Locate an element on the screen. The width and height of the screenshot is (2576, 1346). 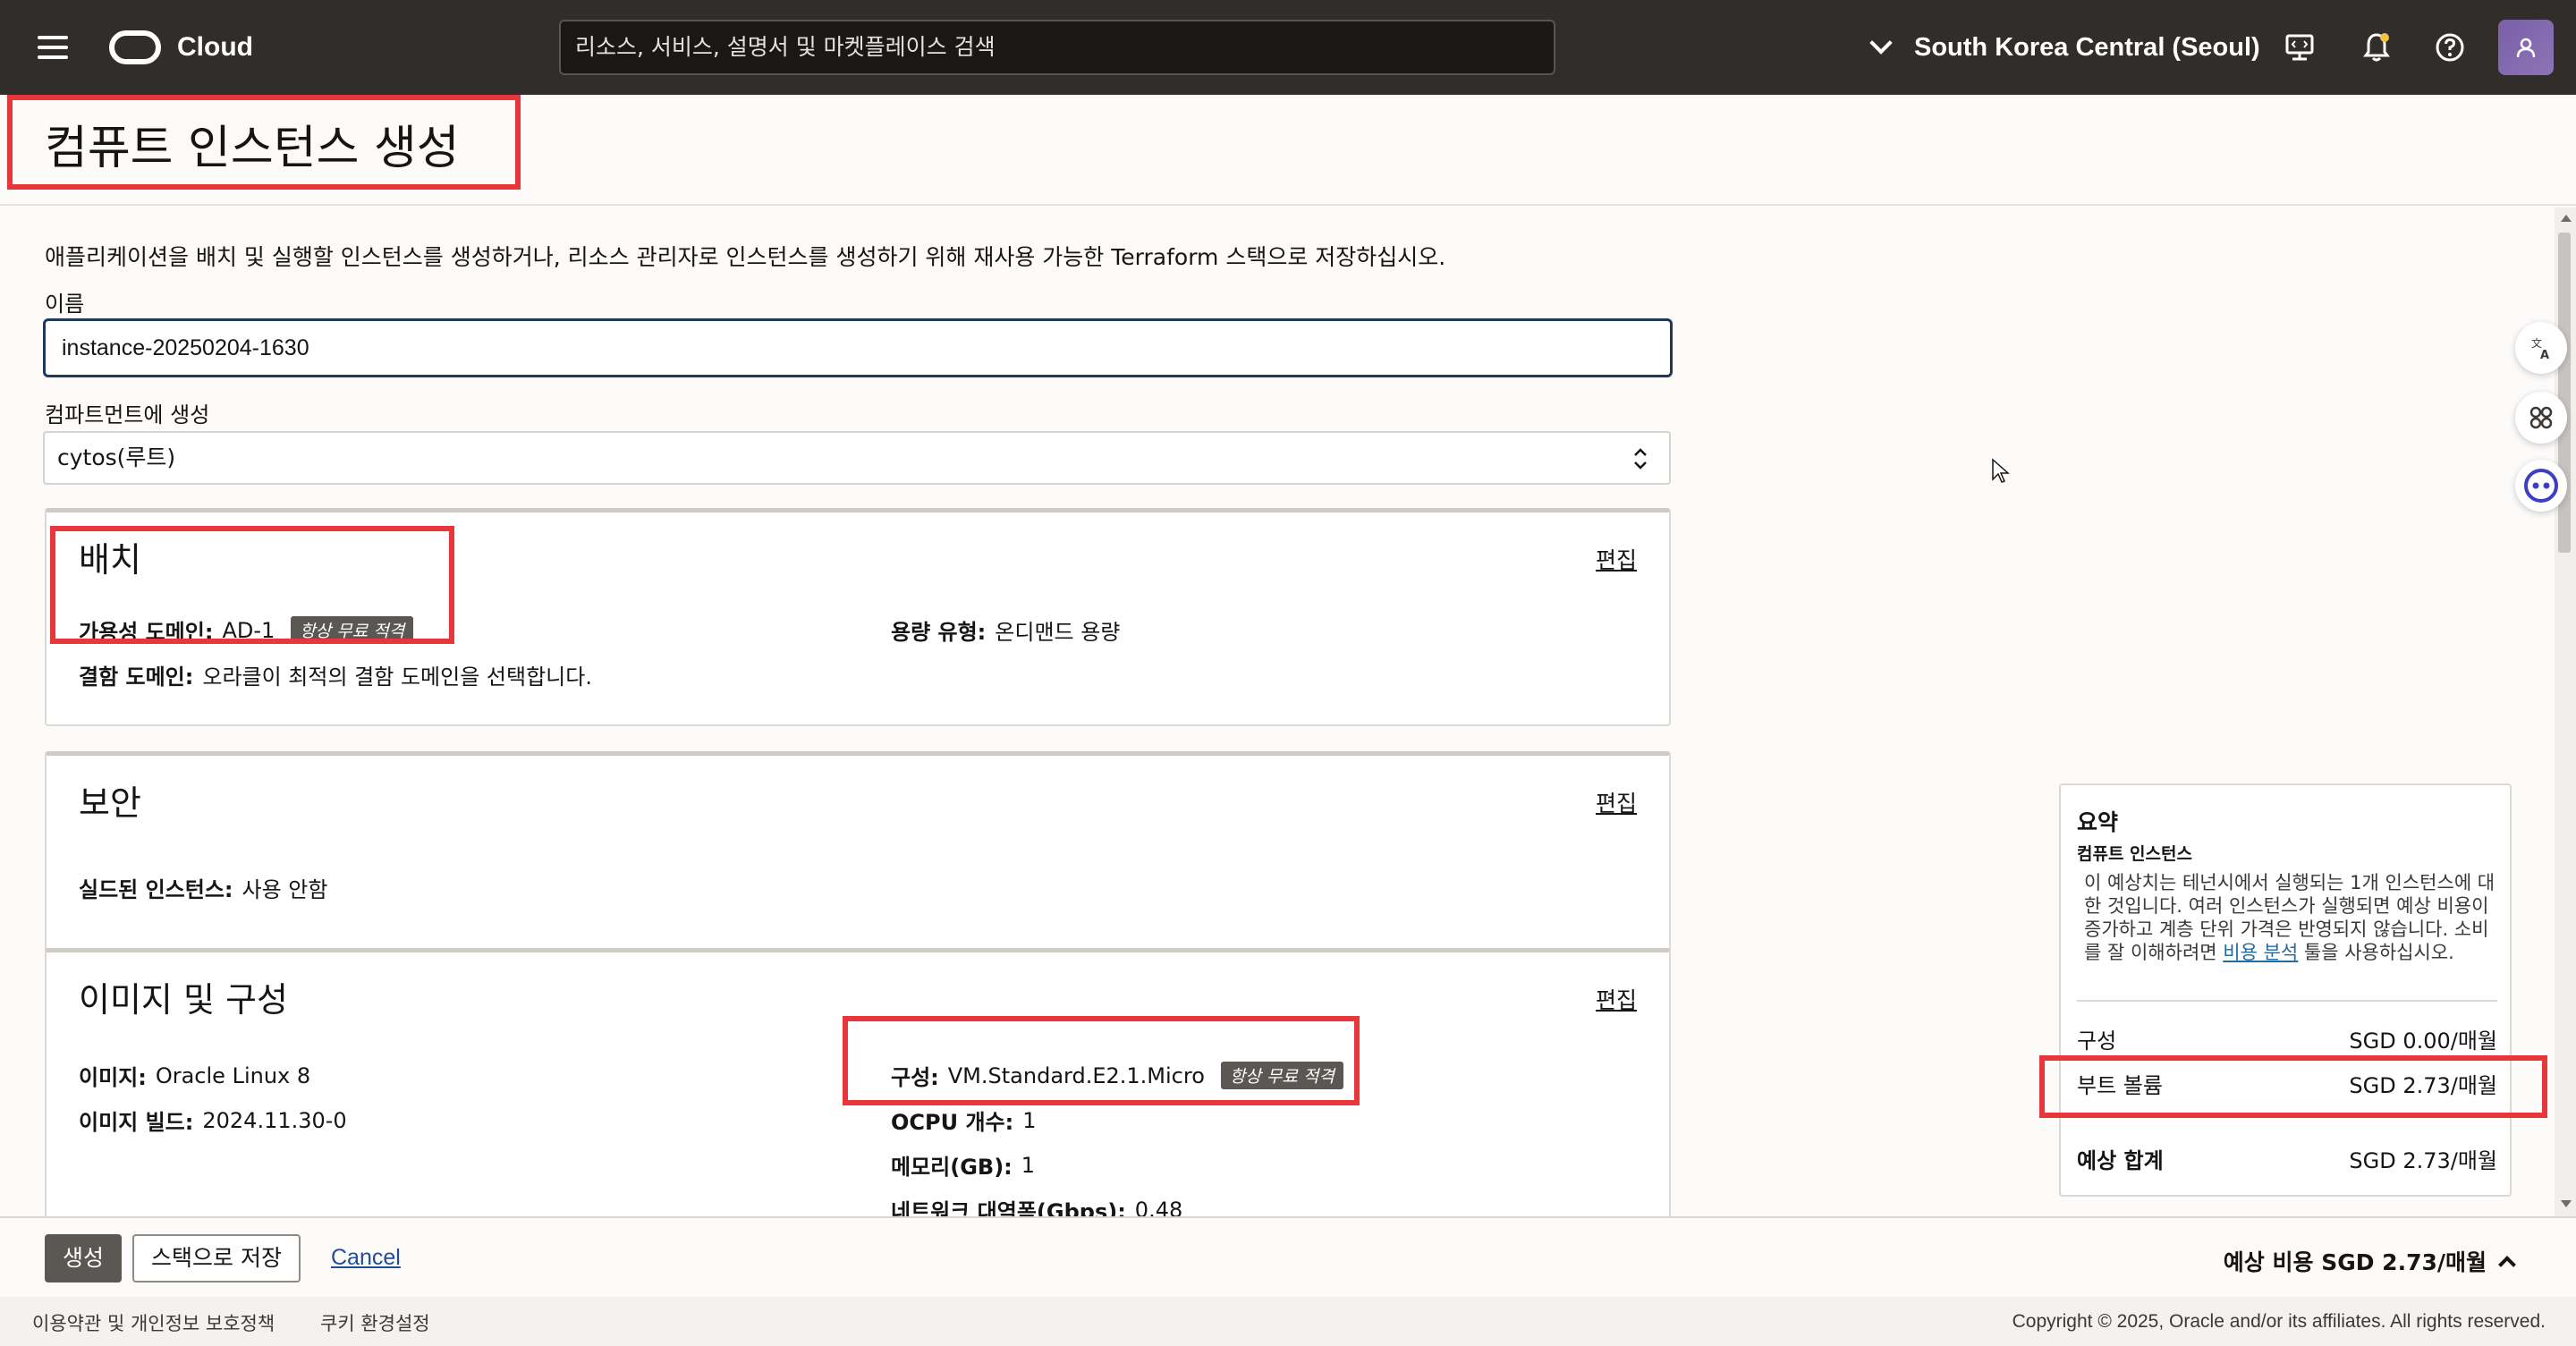
notifications-bell-icon is located at coordinates (2376, 47).